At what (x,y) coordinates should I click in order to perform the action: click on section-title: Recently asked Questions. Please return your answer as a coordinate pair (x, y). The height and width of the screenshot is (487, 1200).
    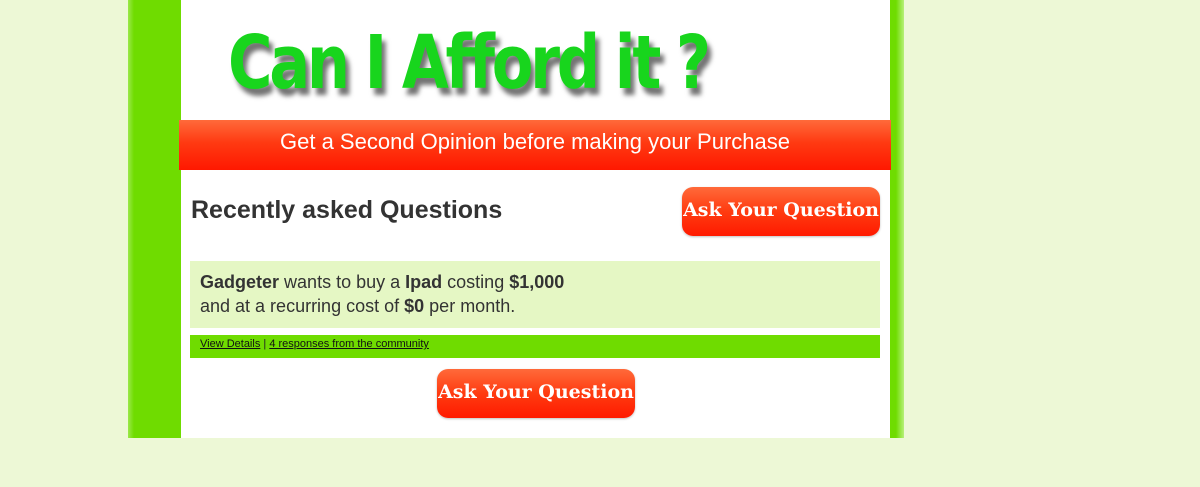
    Looking at the image, I should click on (347, 210).